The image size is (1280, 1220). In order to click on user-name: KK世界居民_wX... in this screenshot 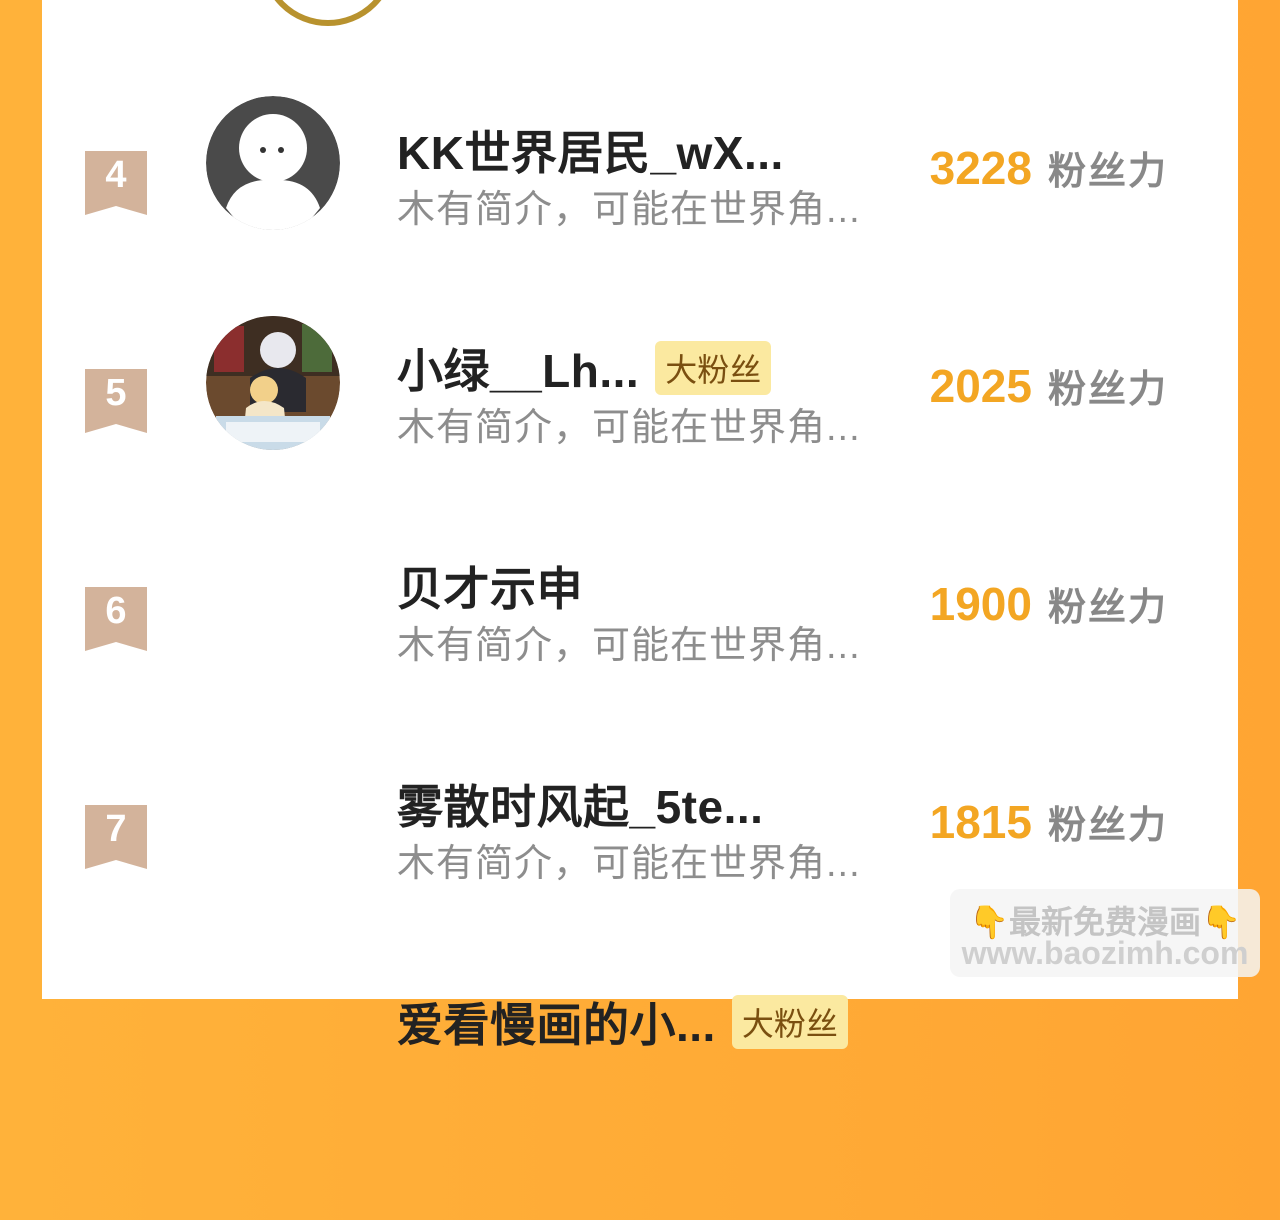, I will do `click(590, 150)`.